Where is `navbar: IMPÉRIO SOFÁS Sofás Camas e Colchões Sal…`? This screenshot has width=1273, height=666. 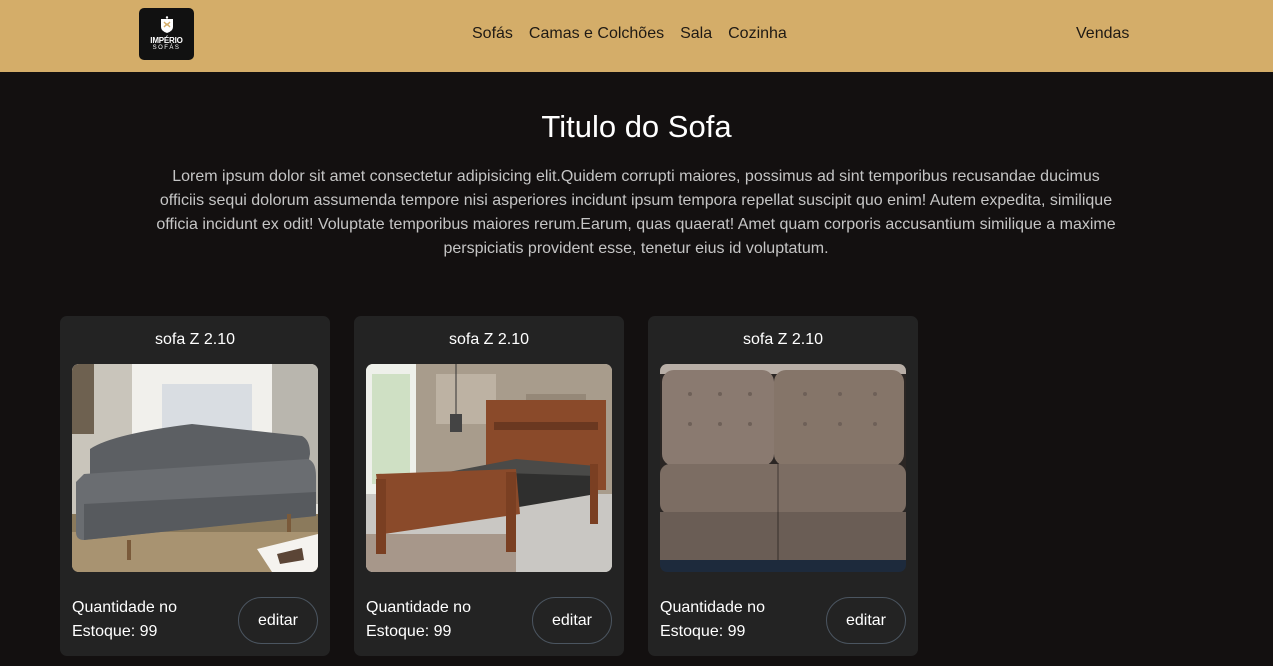 navbar: IMPÉRIO SOFÁS Sofás Camas e Colchões Sal… is located at coordinates (636, 36).